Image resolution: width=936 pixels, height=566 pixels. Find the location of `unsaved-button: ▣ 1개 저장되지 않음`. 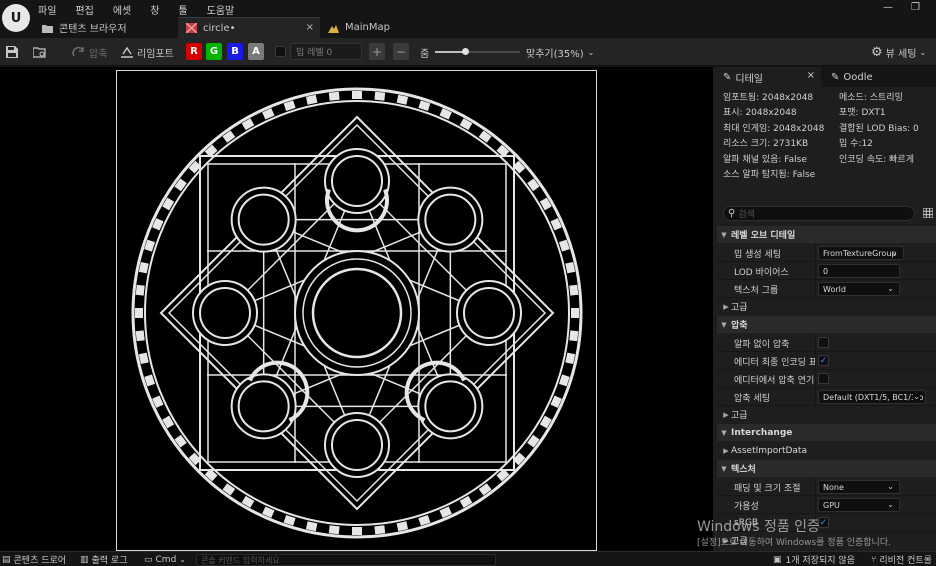

unsaved-button: ▣ 1개 저장되지 않음 is located at coordinates (814, 559).